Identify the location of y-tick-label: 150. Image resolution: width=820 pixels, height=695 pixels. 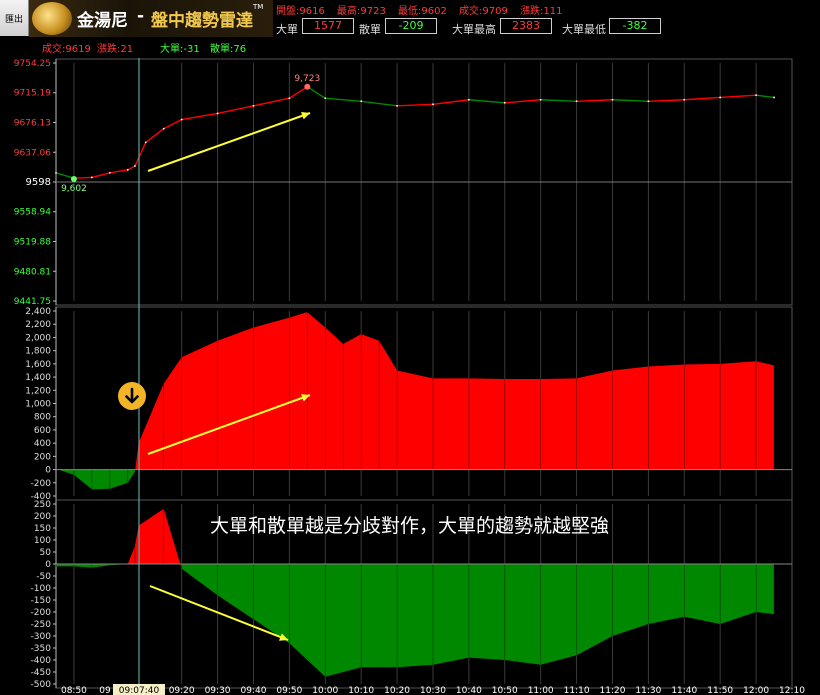
(42, 529).